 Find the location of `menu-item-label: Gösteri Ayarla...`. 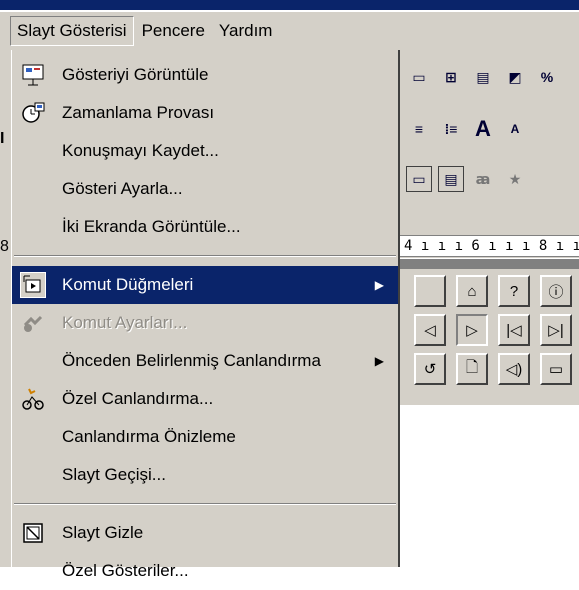

menu-item-label: Gösteri Ayarla... is located at coordinates (122, 188).